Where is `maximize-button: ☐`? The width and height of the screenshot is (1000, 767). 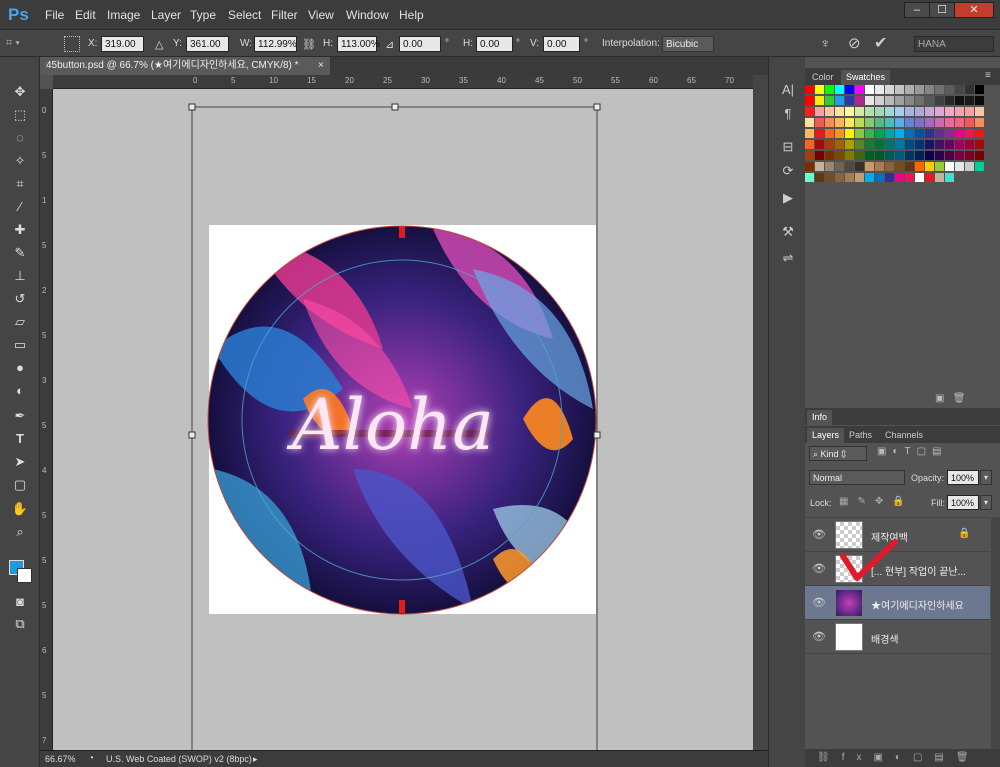
maximize-button: ☐ is located at coordinates (942, 10).